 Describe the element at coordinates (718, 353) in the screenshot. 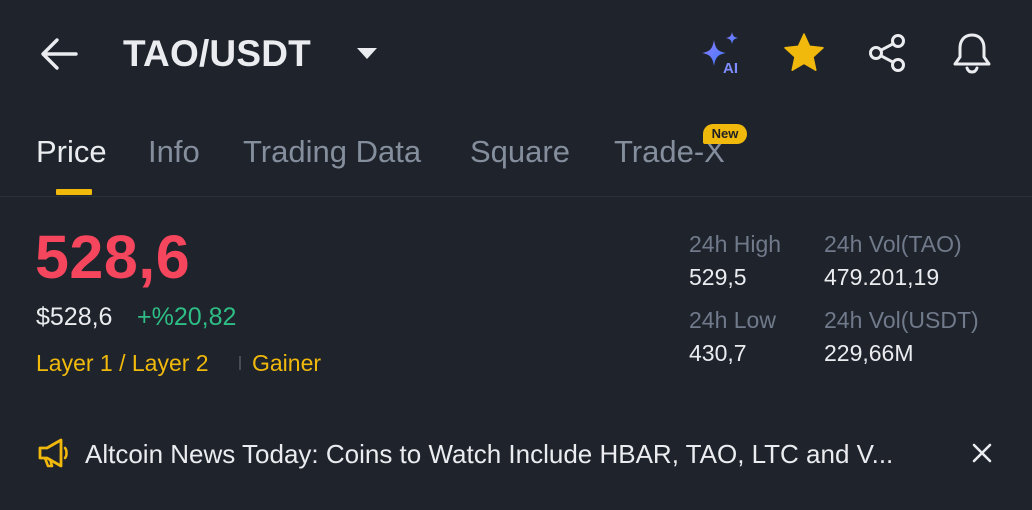

I see `stat-24h-low-value: 430,7` at that location.